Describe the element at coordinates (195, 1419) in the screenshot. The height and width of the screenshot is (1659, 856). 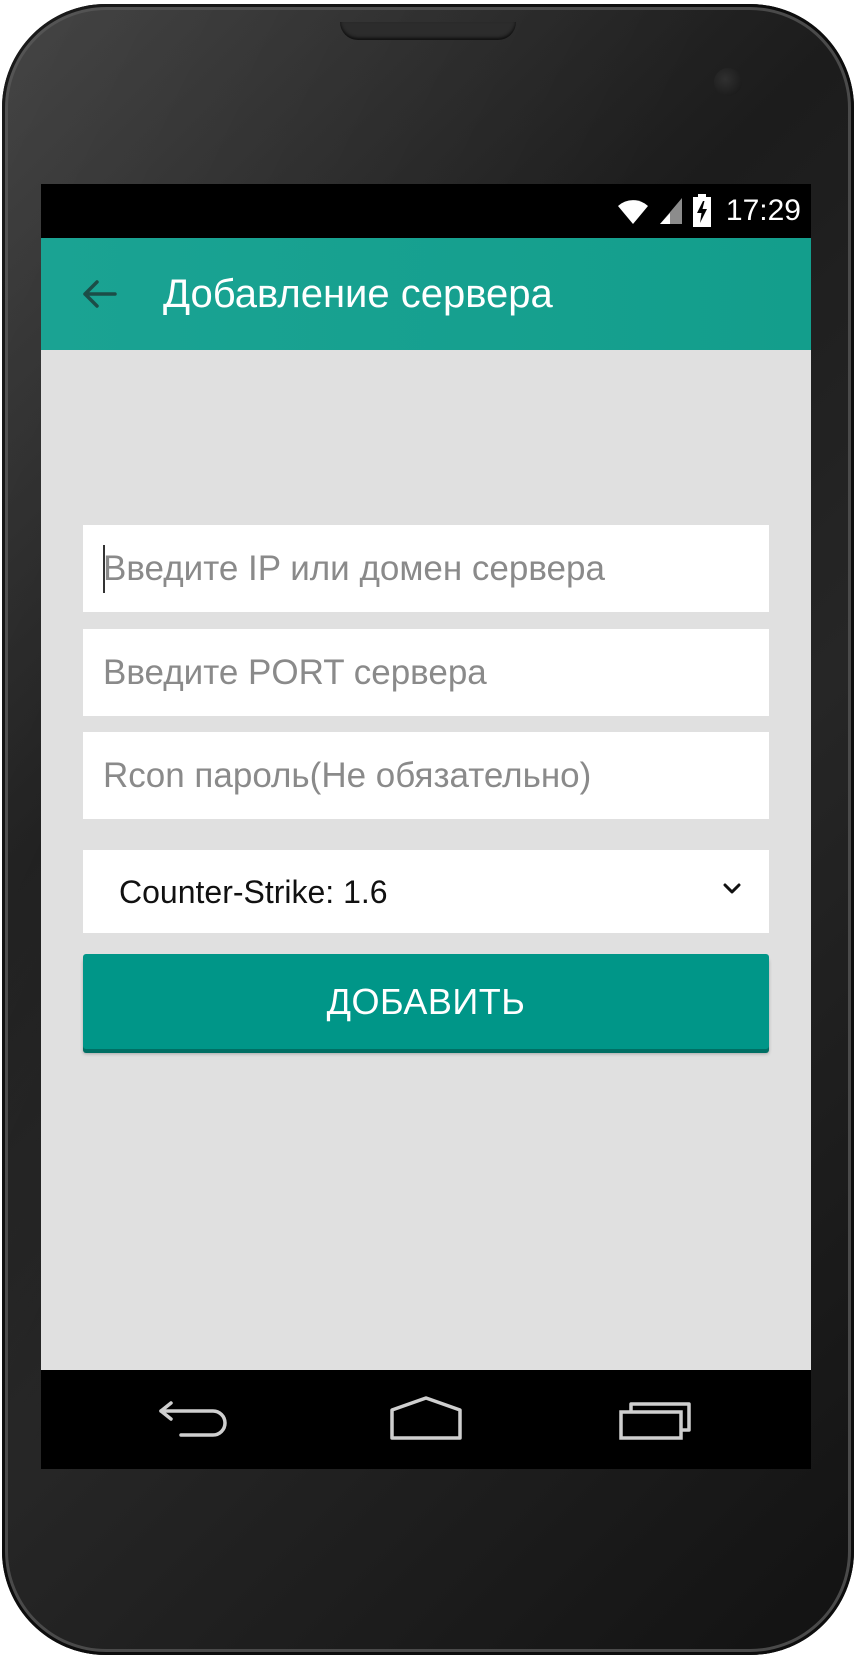
I see `back-nav-icon` at that location.